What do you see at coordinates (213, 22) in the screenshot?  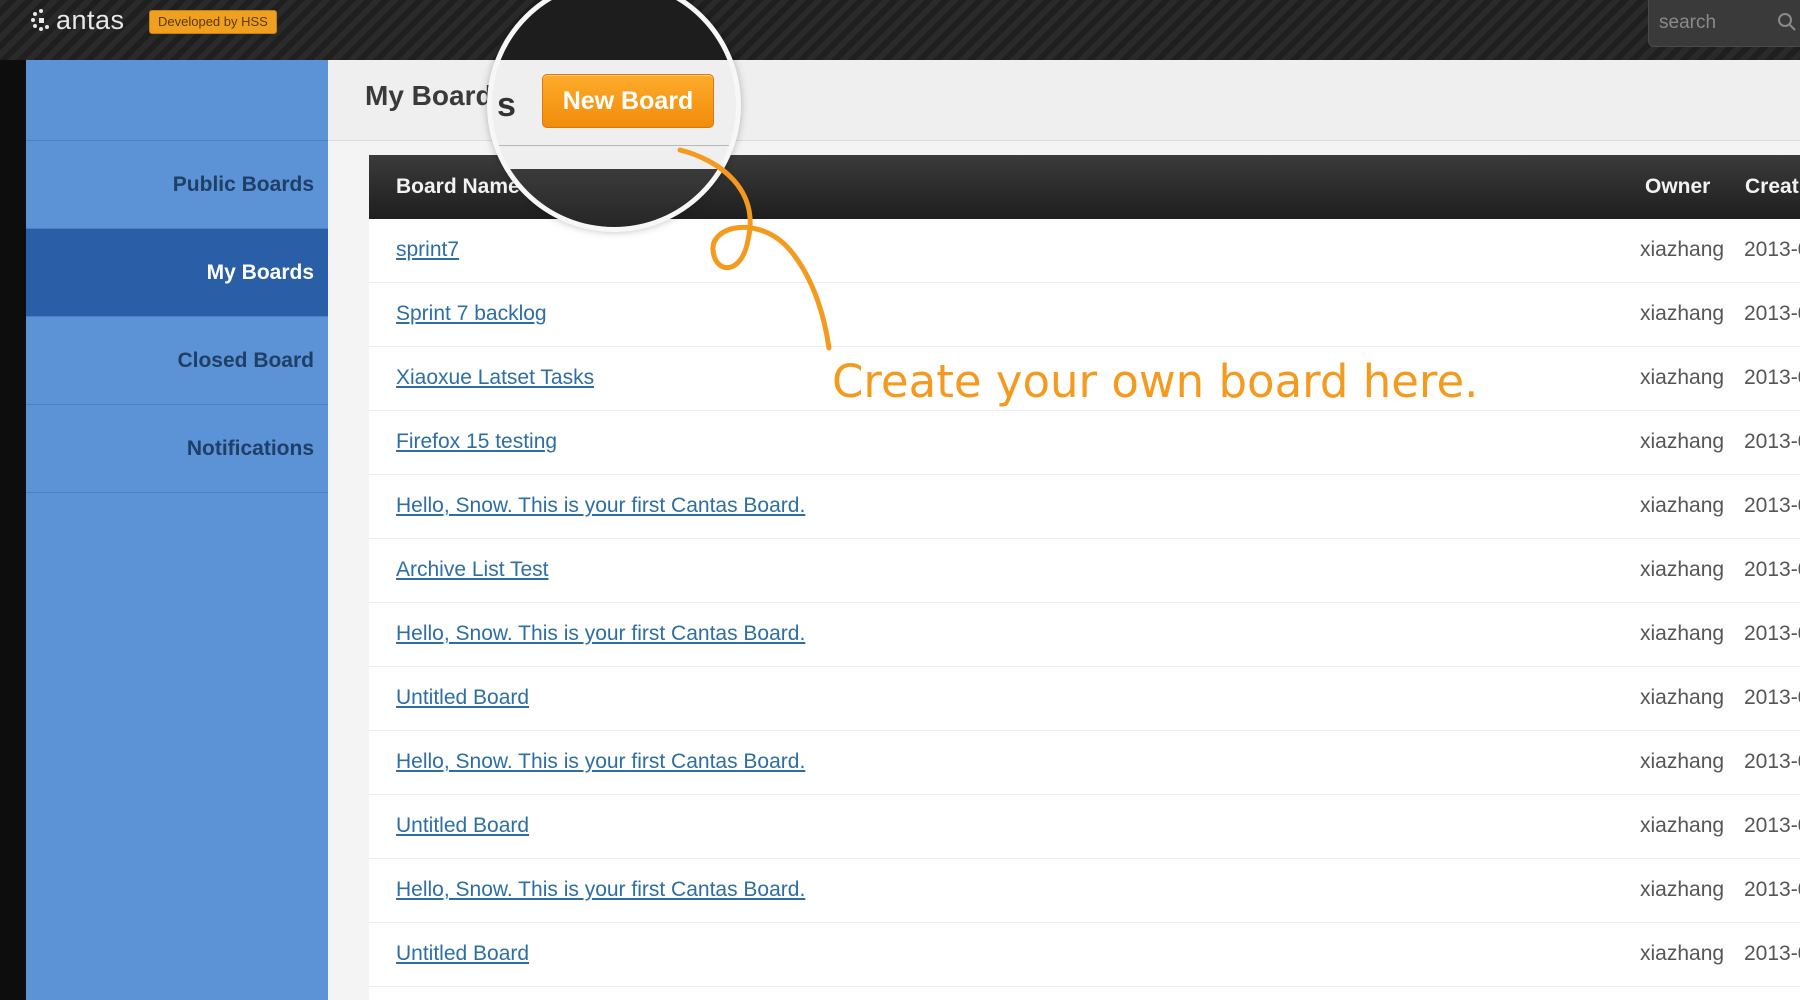 I see `developer-badge: Developed by HSS` at bounding box center [213, 22].